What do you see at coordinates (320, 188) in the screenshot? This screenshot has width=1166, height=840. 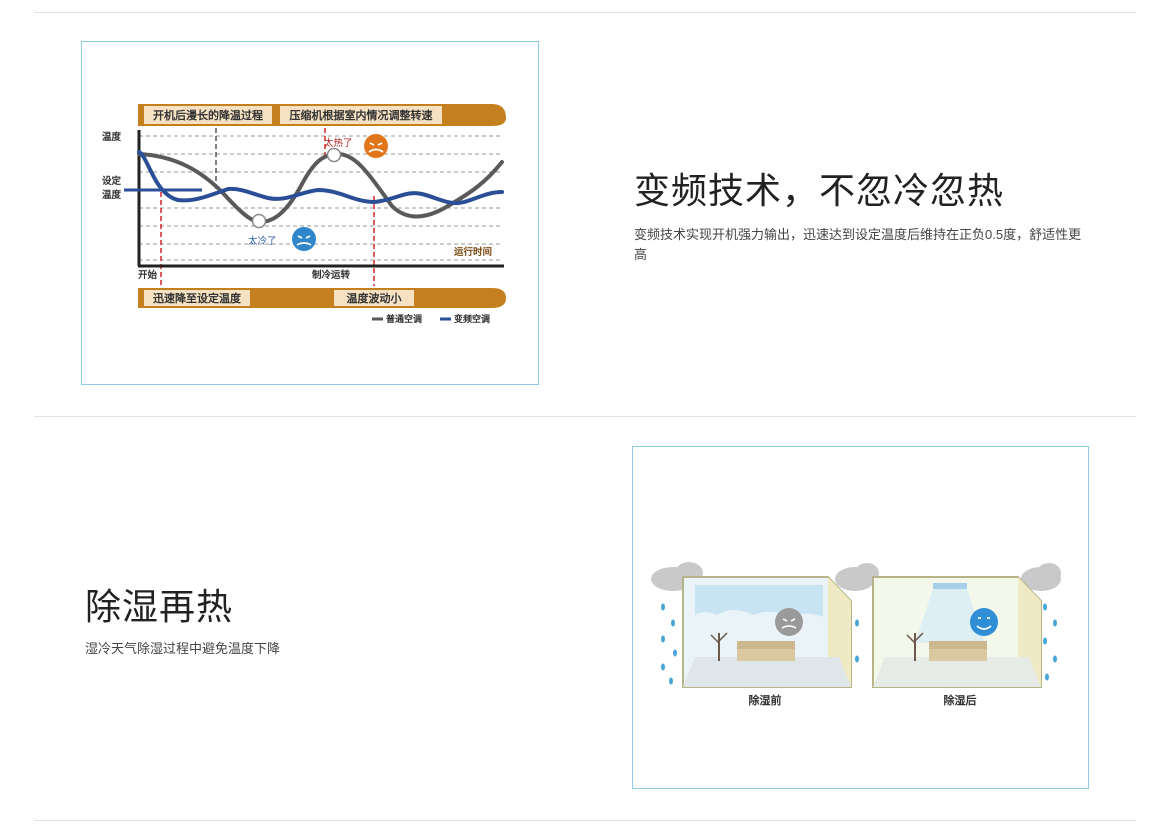 I see `normal-ac-curve` at bounding box center [320, 188].